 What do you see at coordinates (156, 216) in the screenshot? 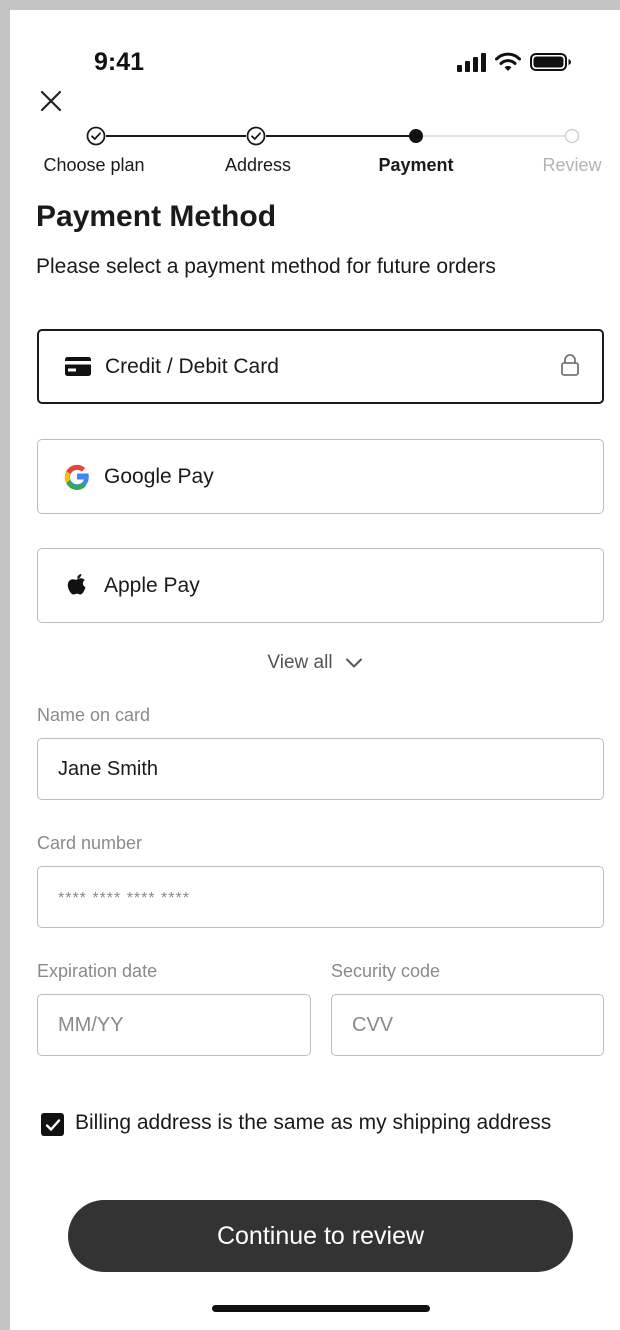
I see `page-title: Payment Method` at bounding box center [156, 216].